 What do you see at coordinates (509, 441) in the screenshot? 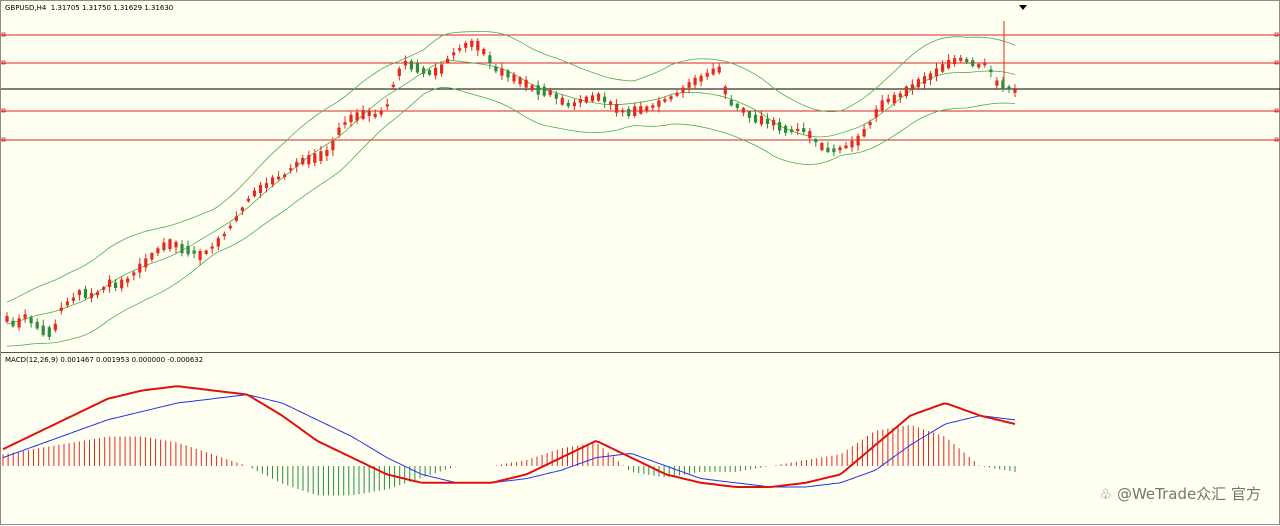
I see `macd-signal-line` at bounding box center [509, 441].